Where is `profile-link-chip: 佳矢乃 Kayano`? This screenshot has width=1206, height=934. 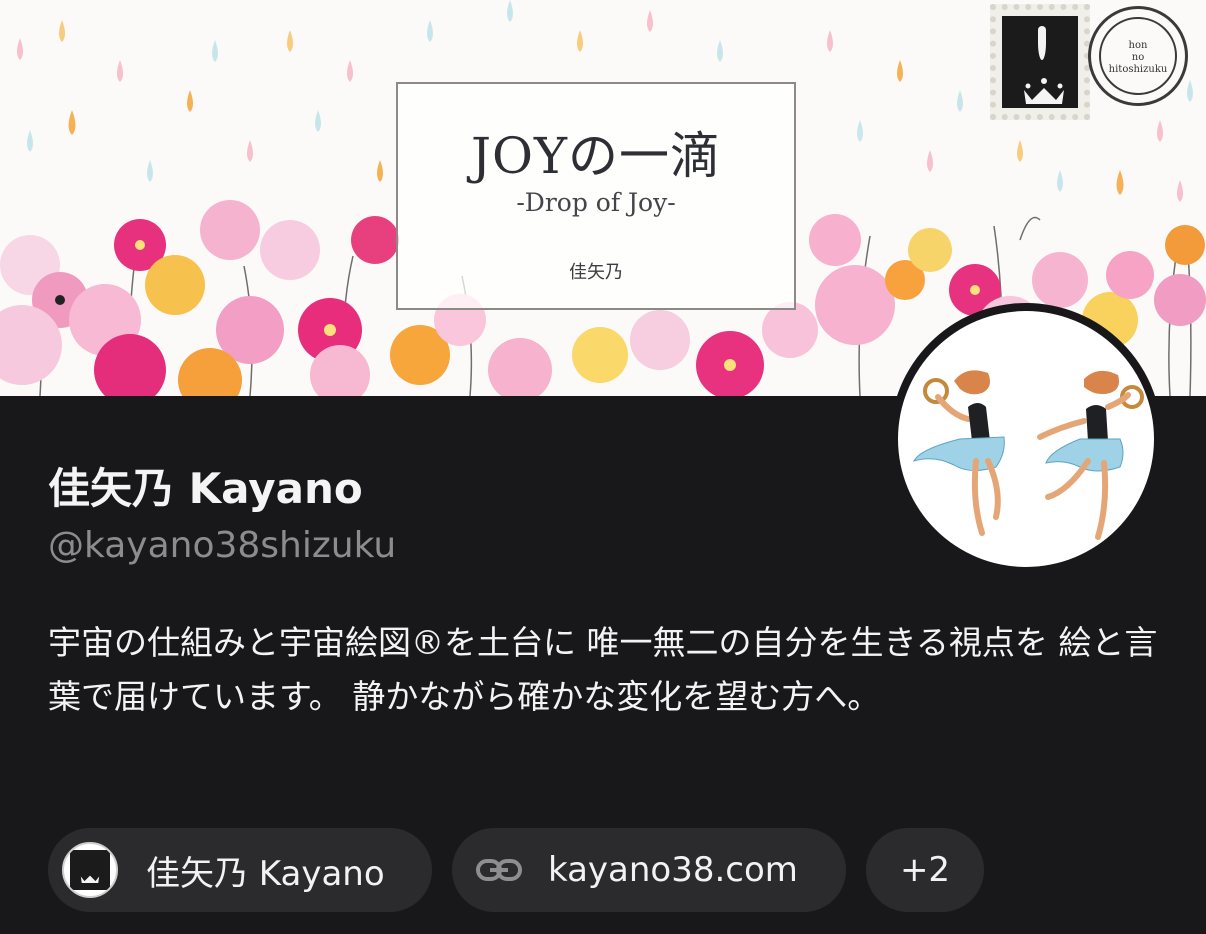
profile-link-chip: 佳矢乃 Kayano is located at coordinates (240, 870).